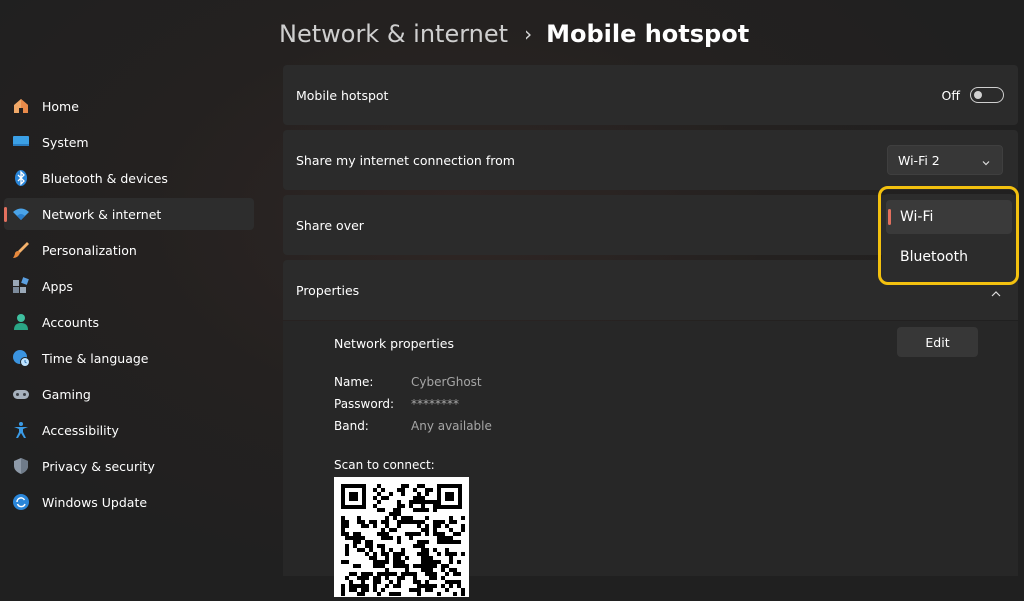 This screenshot has height=601, width=1024. I want to click on display-icon, so click(21, 142).